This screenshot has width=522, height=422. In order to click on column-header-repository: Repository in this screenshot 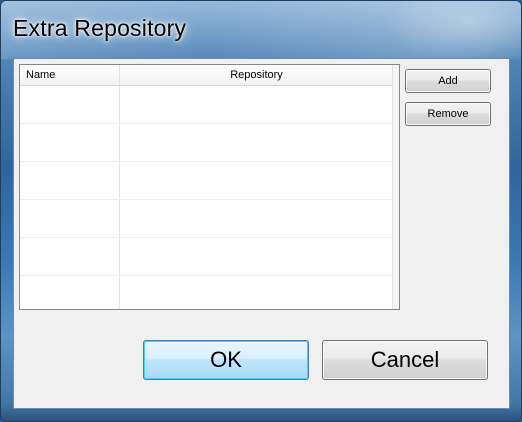, I will do `click(256, 75)`.